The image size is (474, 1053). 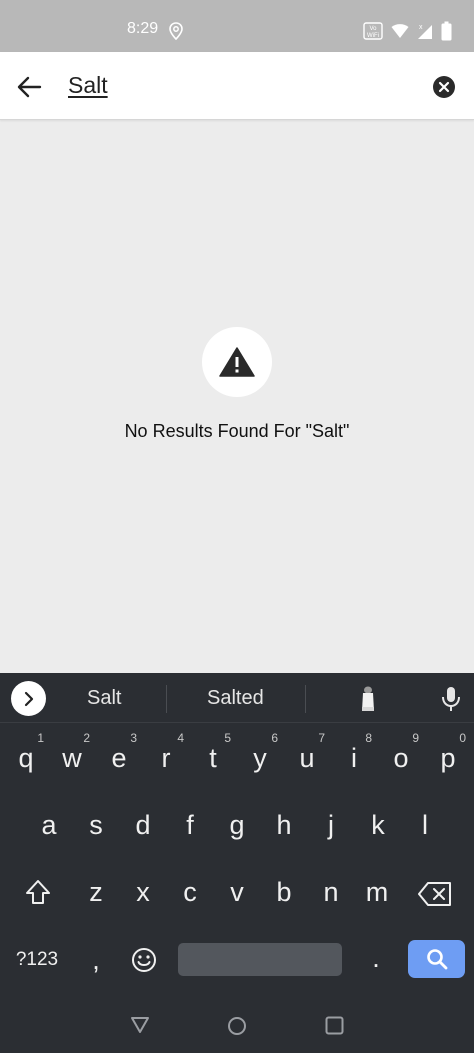 What do you see at coordinates (334, 1025) in the screenshot?
I see `nav-recents-icon` at bounding box center [334, 1025].